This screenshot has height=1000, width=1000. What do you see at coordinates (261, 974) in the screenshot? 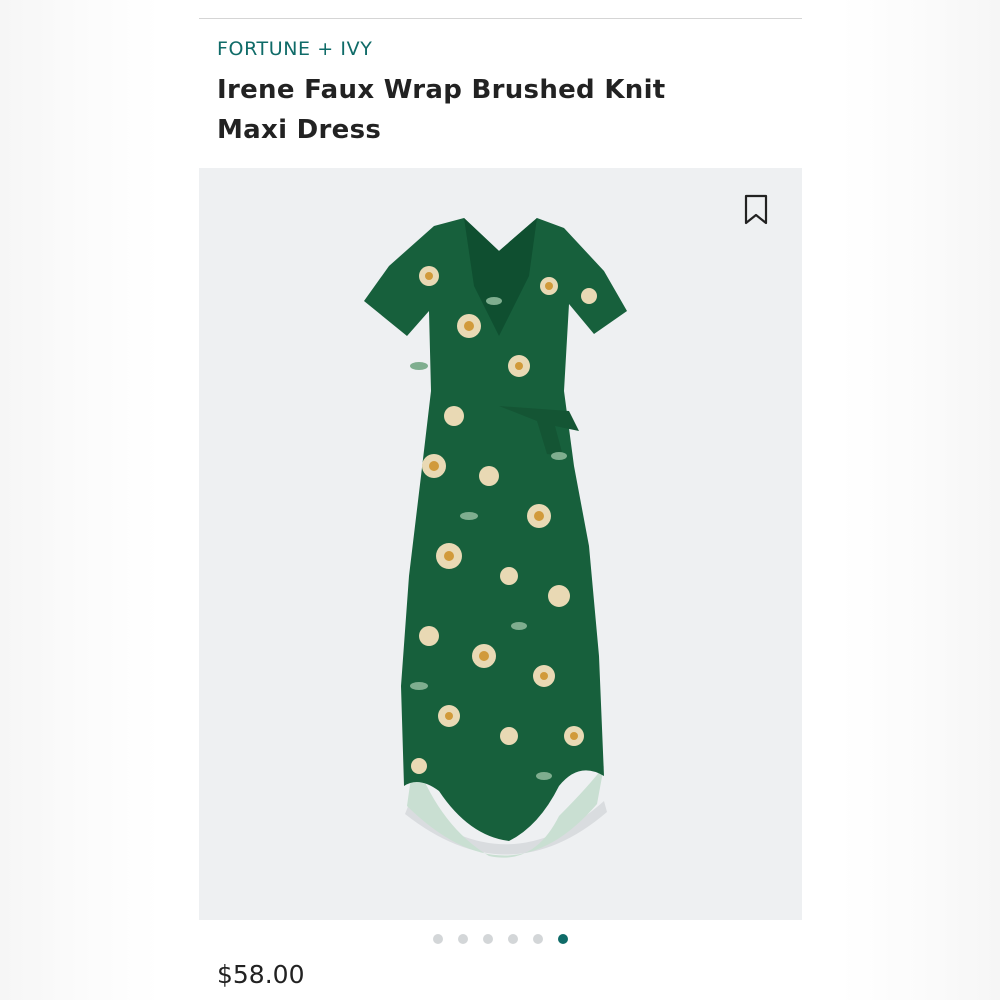
I see `product-price: $58.00` at bounding box center [261, 974].